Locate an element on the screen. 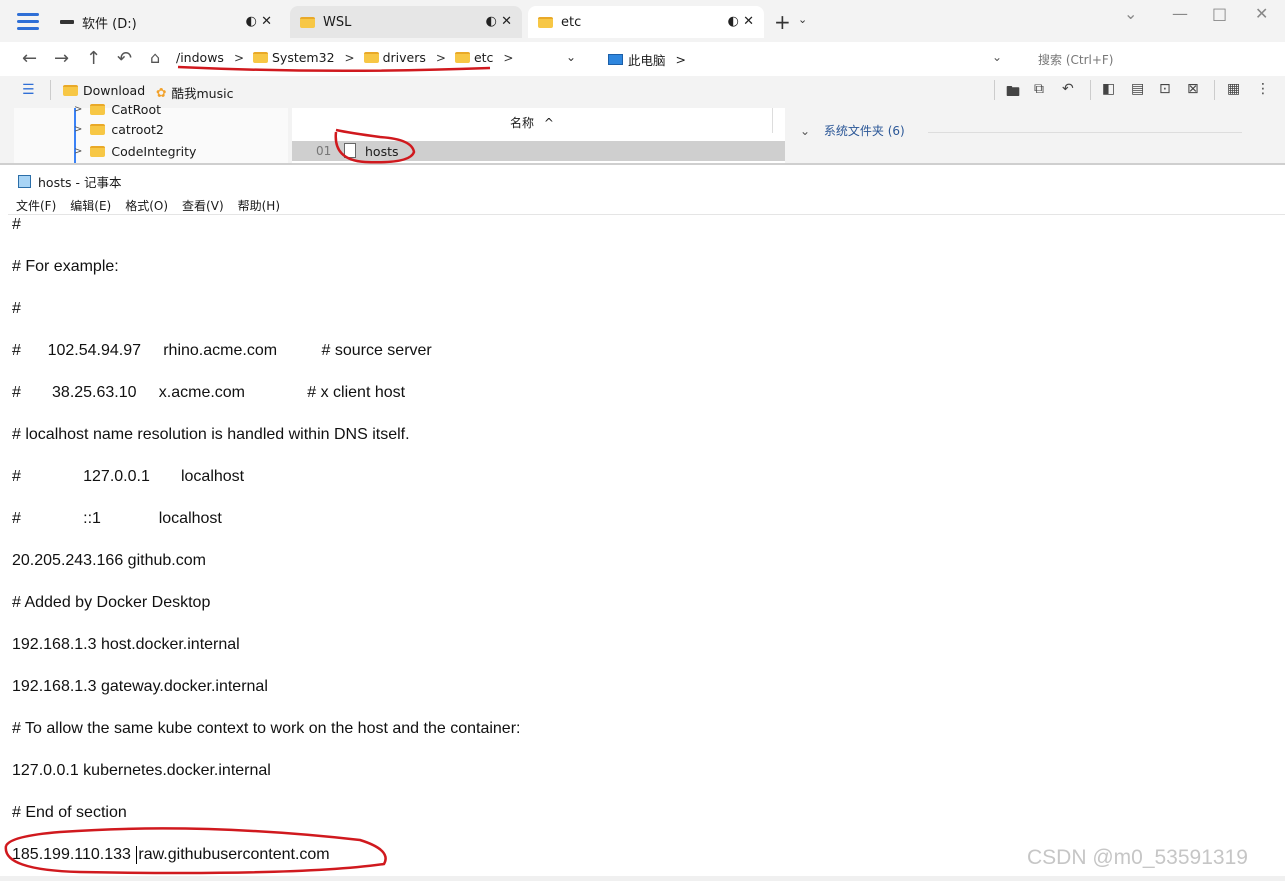 This screenshot has width=1285, height=881. up-icon: ↑ is located at coordinates (93, 58).